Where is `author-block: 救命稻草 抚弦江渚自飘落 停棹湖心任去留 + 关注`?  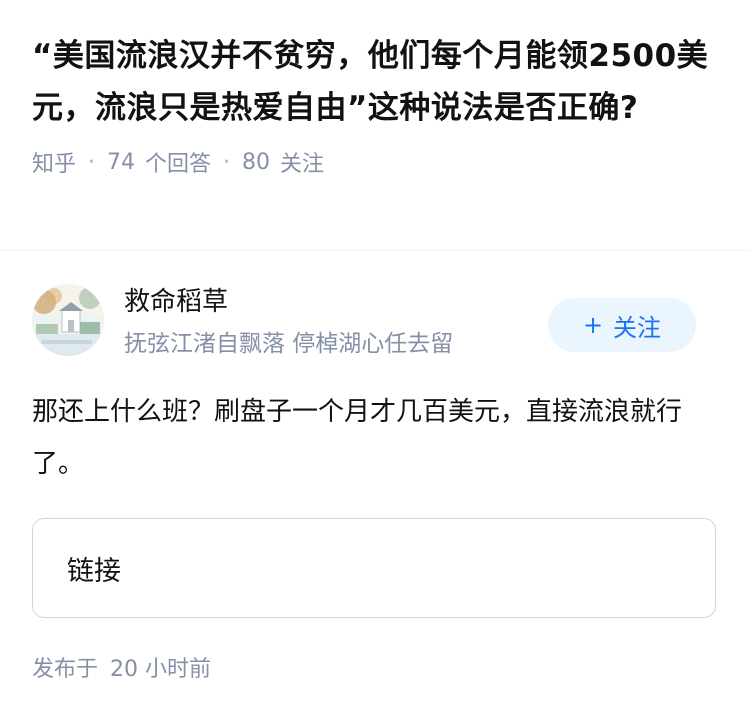
author-block: 救命稻草 抚弦江渚自飘落 停棹湖心任去留 + 关注 is located at coordinates (375, 324).